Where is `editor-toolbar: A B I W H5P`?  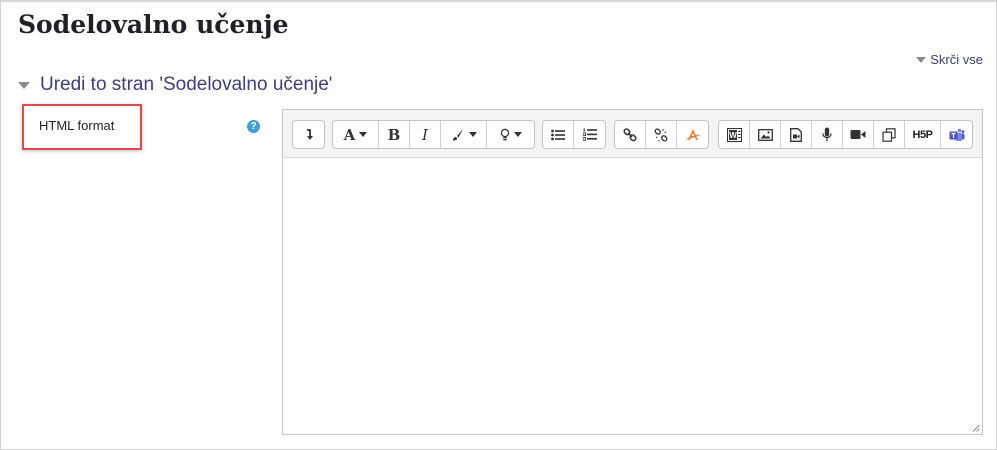 editor-toolbar: A B I W H5P is located at coordinates (632, 134).